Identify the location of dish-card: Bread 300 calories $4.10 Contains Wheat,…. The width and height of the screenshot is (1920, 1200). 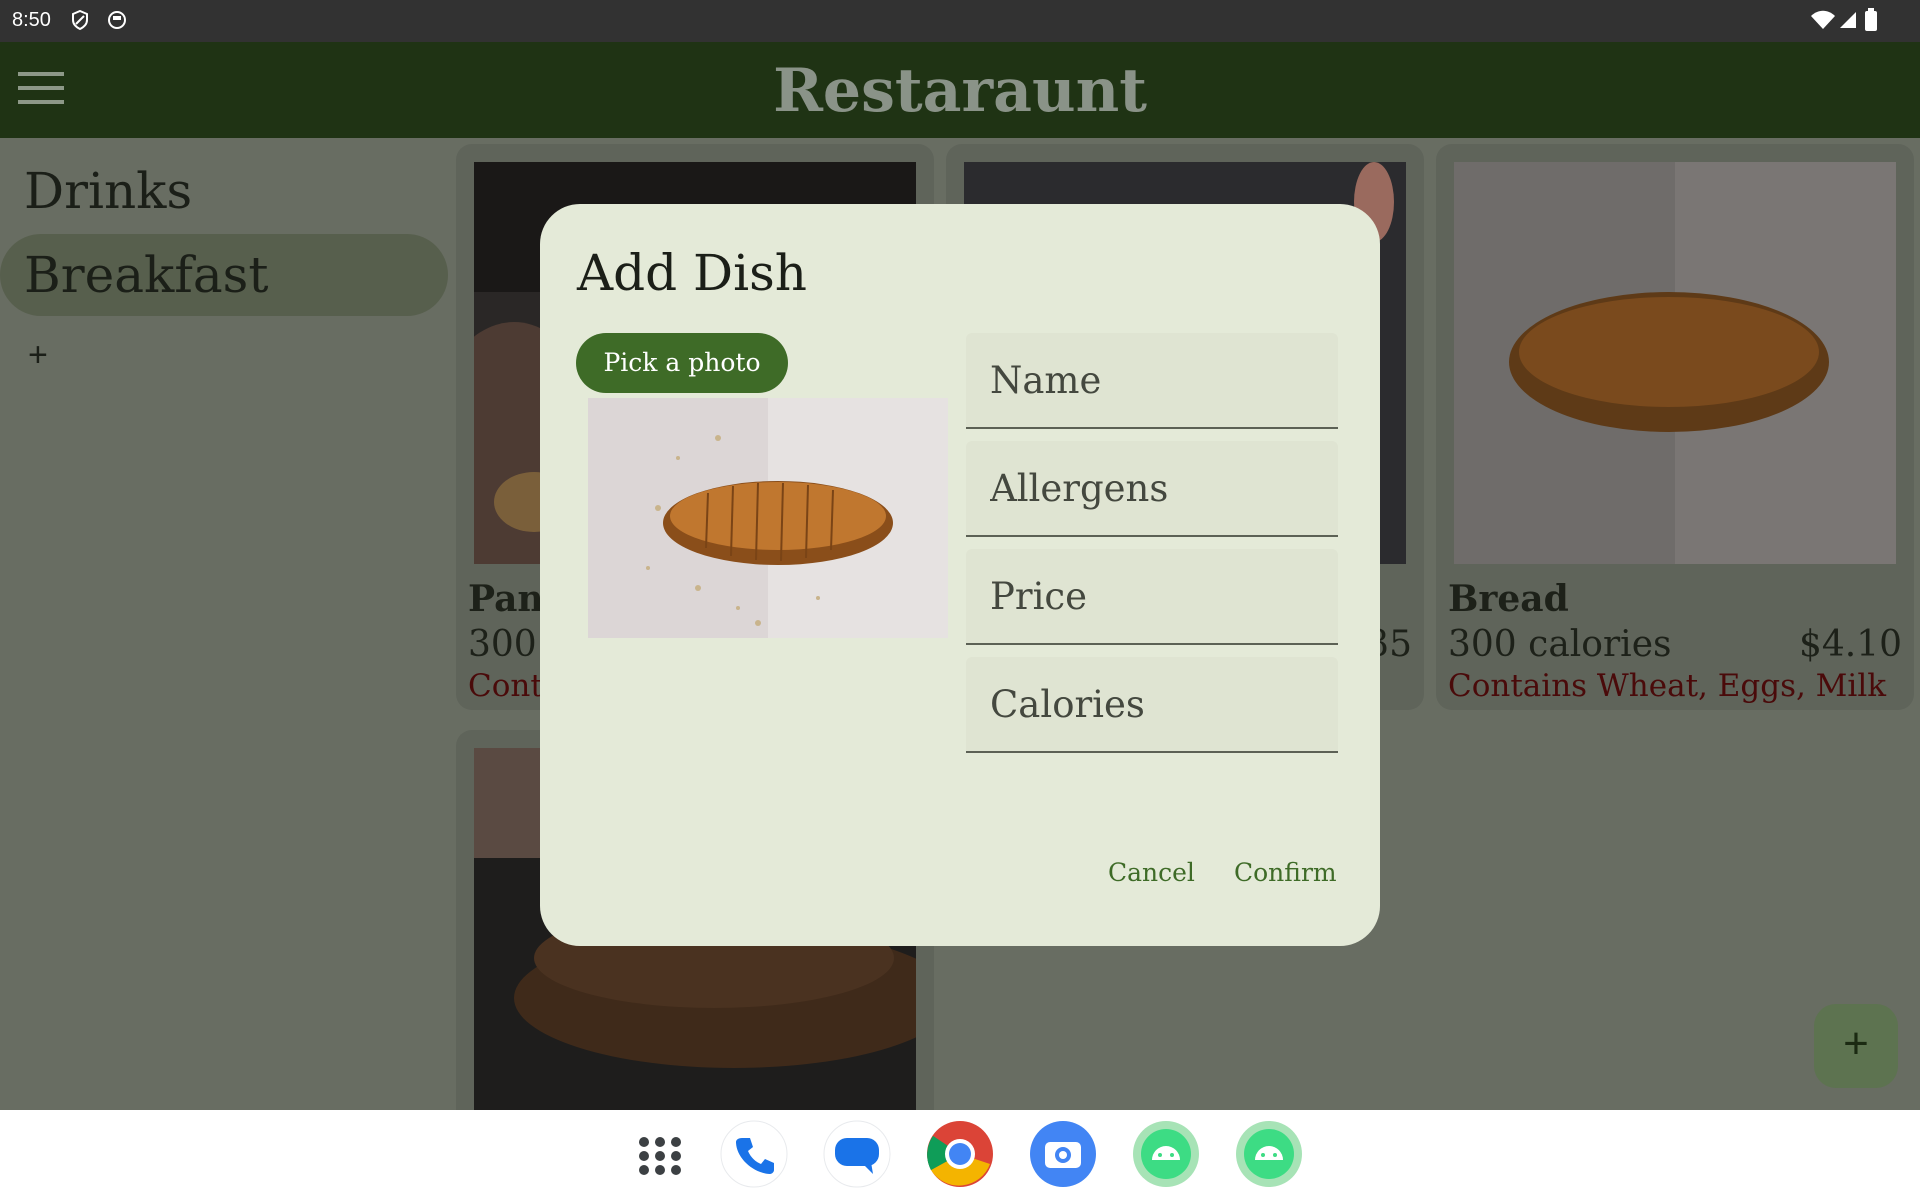
(1675, 427).